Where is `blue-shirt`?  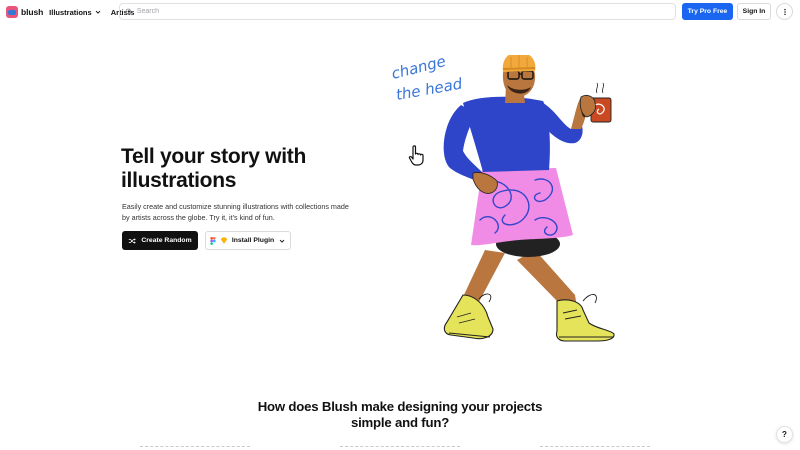
blue-shirt is located at coordinates (506, 134).